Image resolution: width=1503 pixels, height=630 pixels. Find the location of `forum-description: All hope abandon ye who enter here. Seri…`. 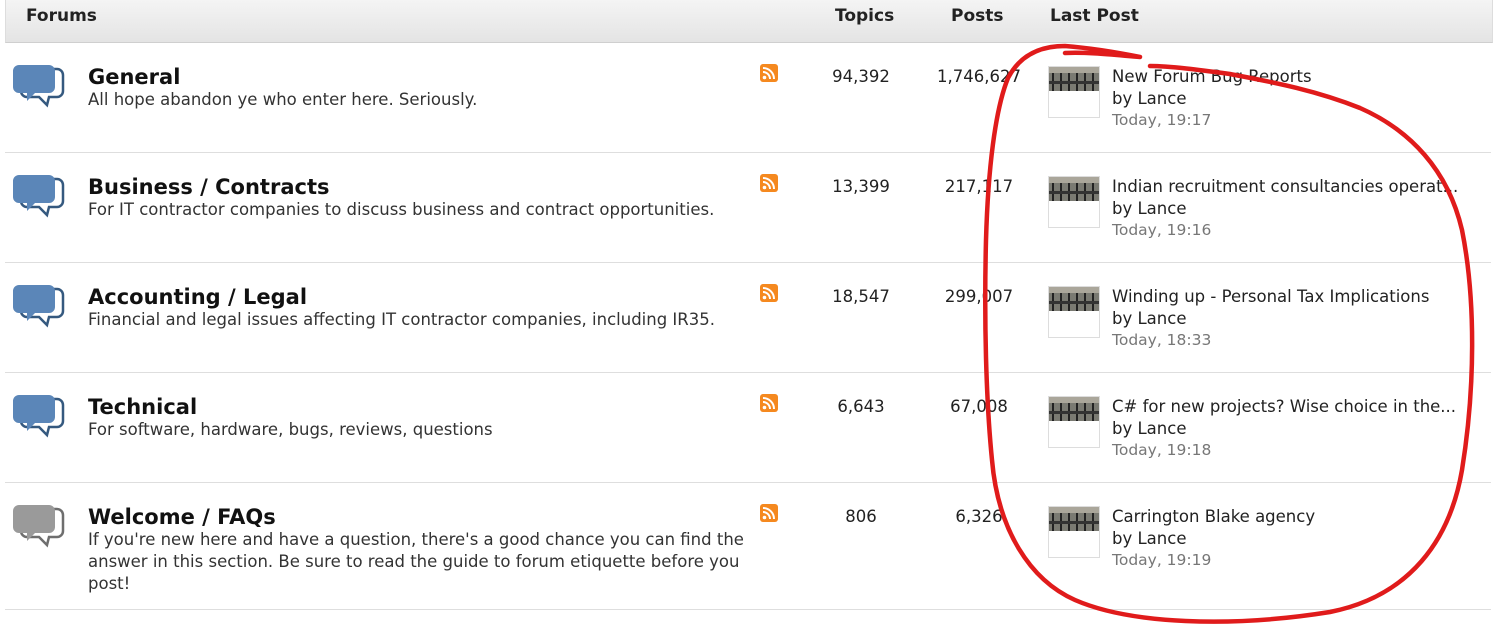

forum-description: All hope abandon ye who enter here. Seri… is located at coordinates (283, 99).